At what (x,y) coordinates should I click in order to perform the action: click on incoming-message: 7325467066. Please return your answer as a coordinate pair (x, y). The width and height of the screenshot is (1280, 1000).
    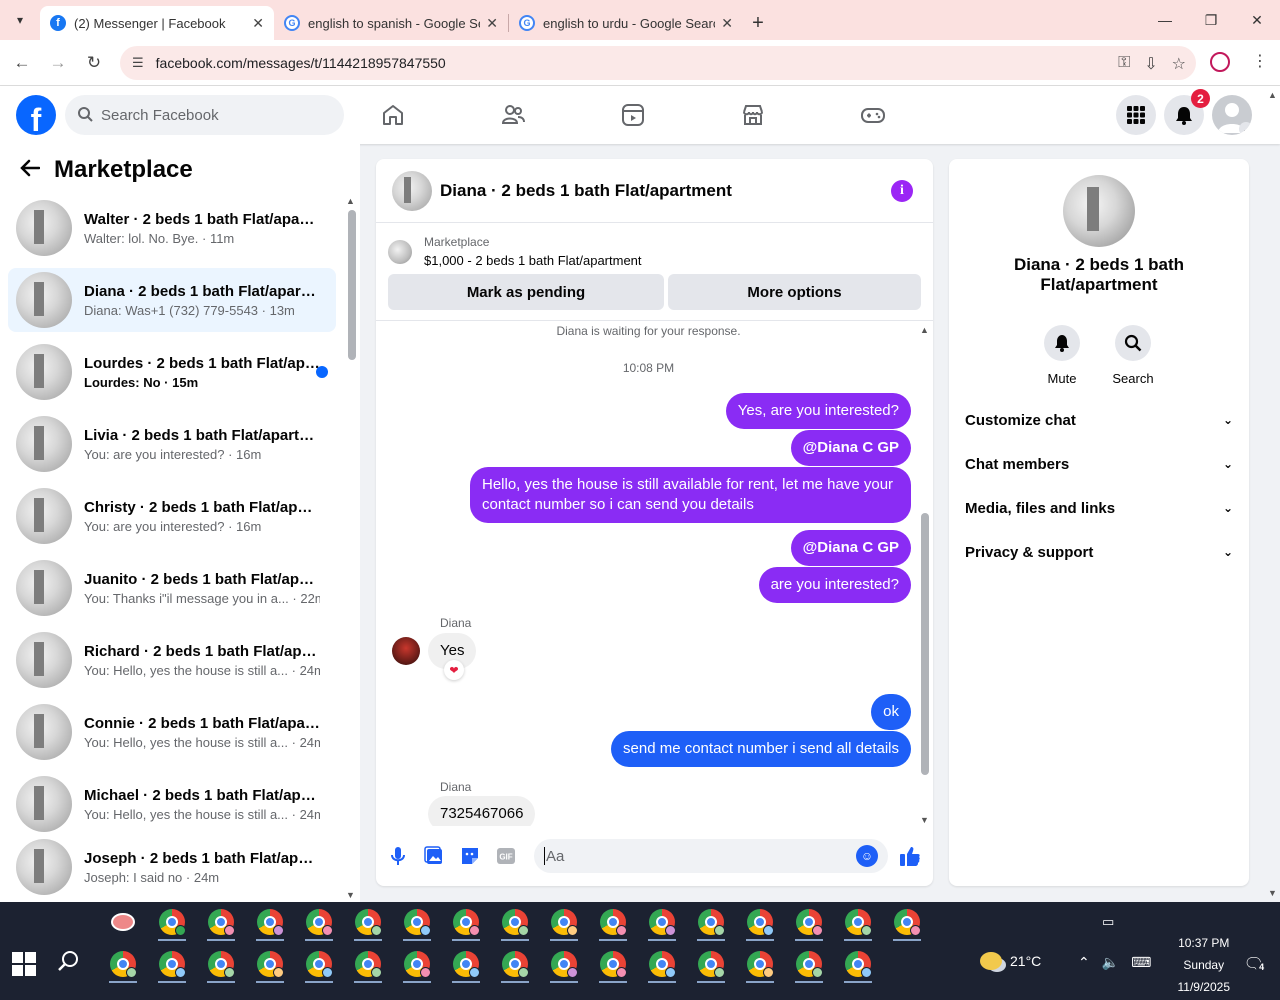
    Looking at the image, I should click on (482, 811).